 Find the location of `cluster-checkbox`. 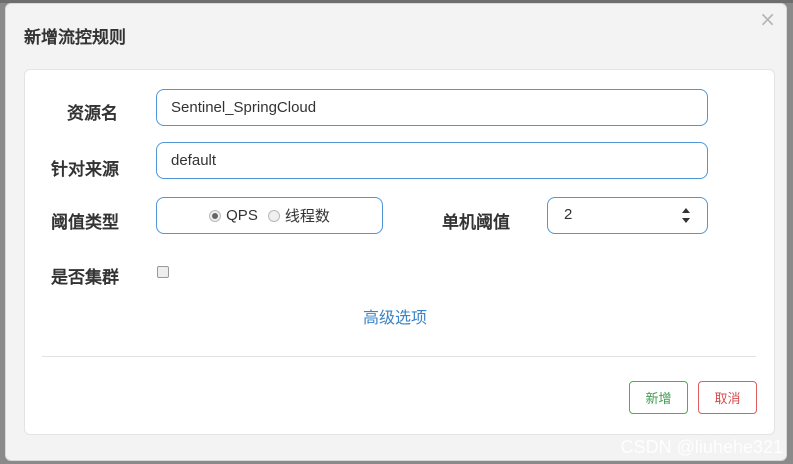

cluster-checkbox is located at coordinates (163, 272).